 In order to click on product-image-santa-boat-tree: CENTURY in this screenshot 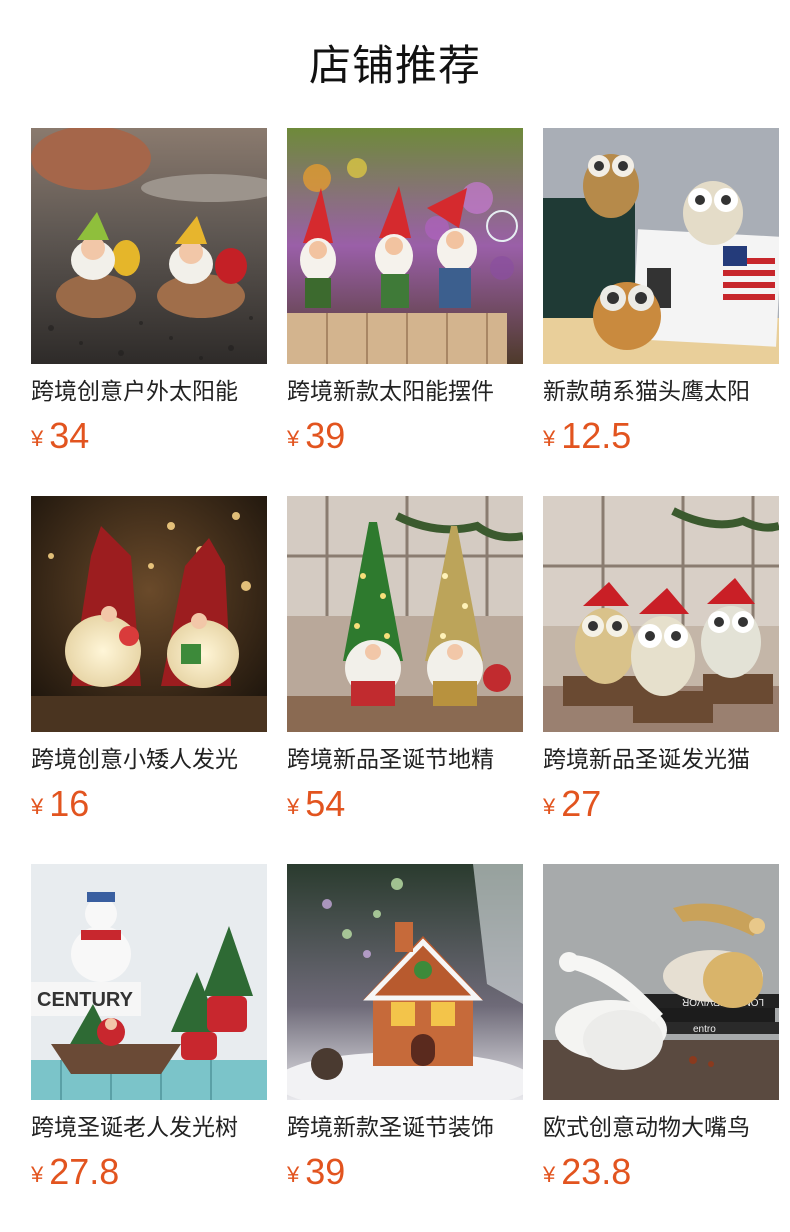, I will do `click(149, 982)`.